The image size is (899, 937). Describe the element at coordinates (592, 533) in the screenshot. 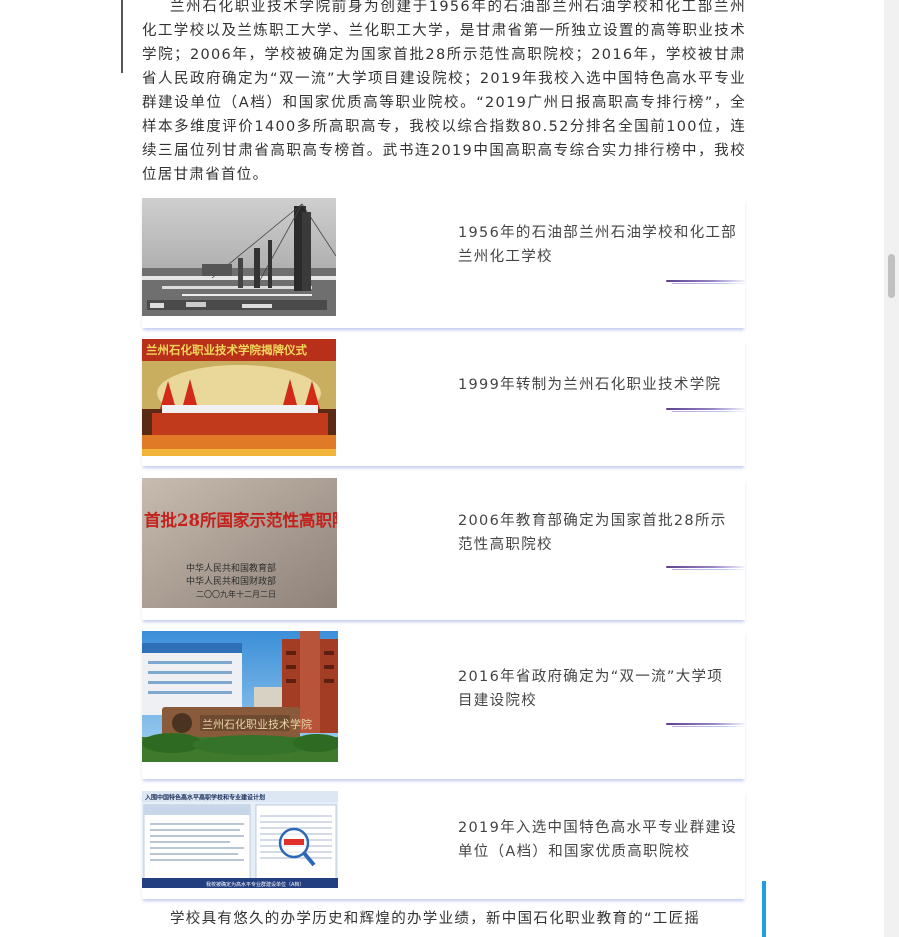

I see `milestone-caption: 2006年教育部确定为国家首批28所示范性高职院校` at that location.